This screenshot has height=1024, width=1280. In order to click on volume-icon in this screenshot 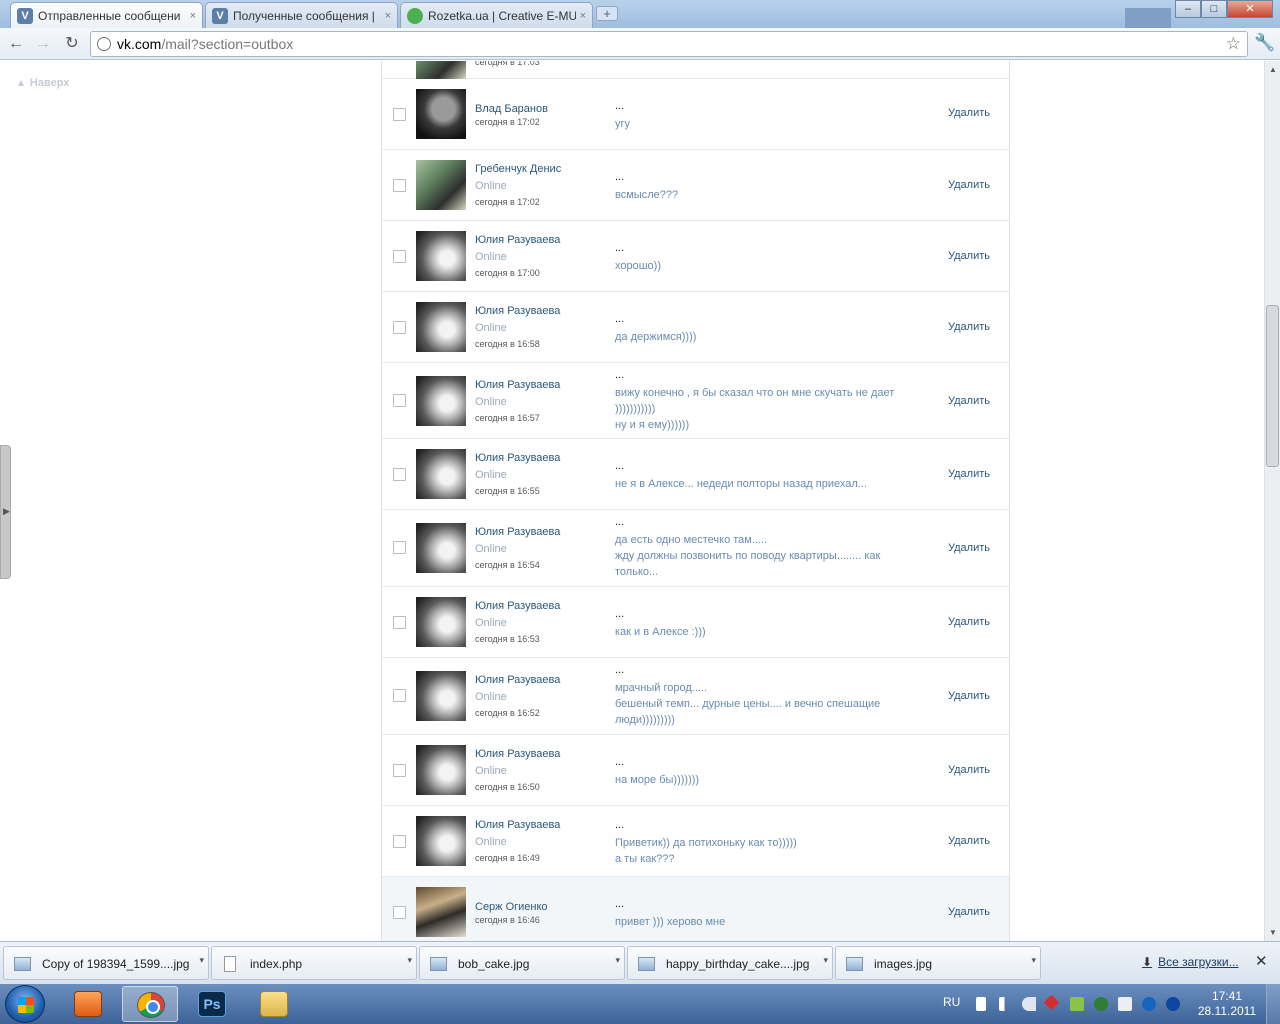, I will do `click(1029, 1004)`.